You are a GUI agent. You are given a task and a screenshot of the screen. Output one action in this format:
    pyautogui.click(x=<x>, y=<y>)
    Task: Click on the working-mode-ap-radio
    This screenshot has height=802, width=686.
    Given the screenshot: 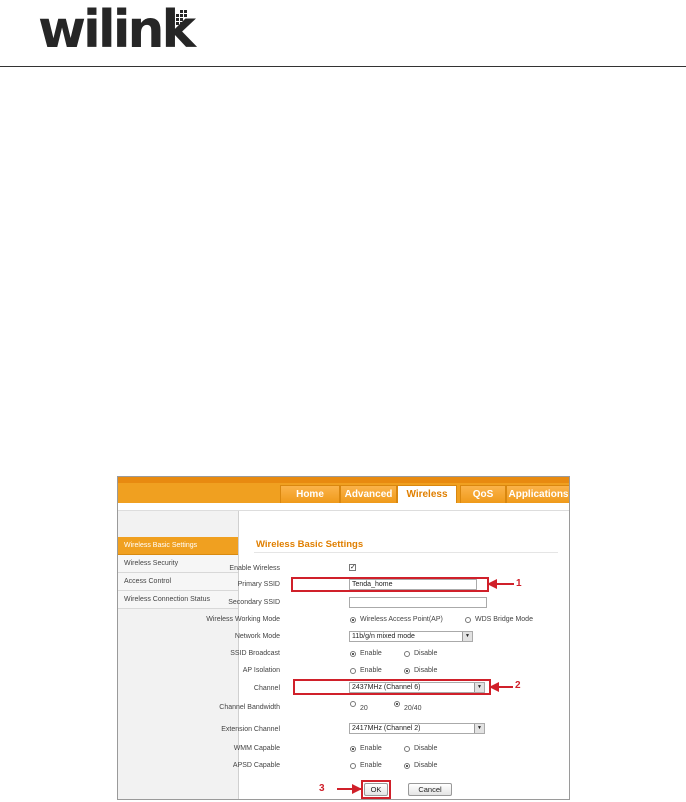 What is the action you would take?
    pyautogui.click(x=353, y=620)
    